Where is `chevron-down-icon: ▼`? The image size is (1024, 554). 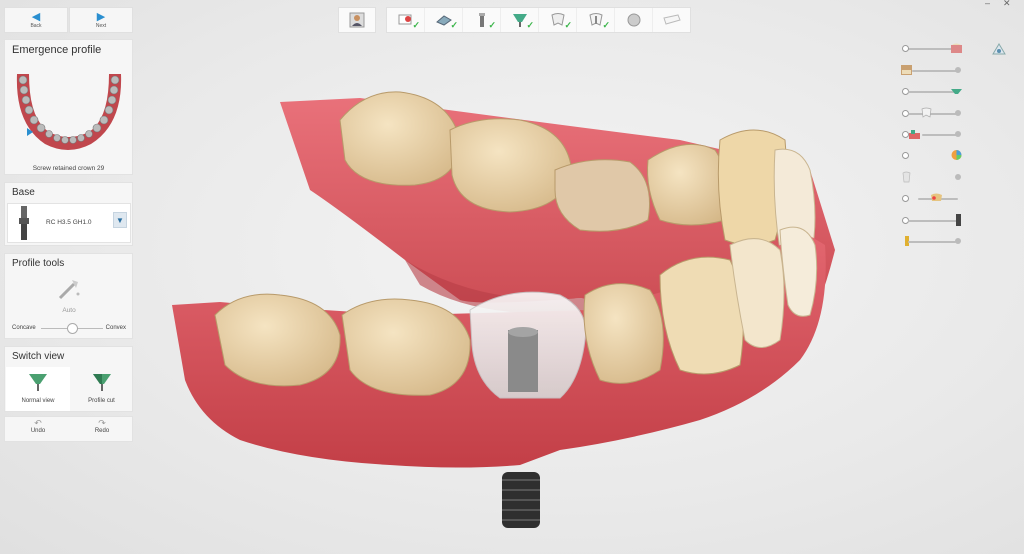
chevron-down-icon: ▼ is located at coordinates (120, 220).